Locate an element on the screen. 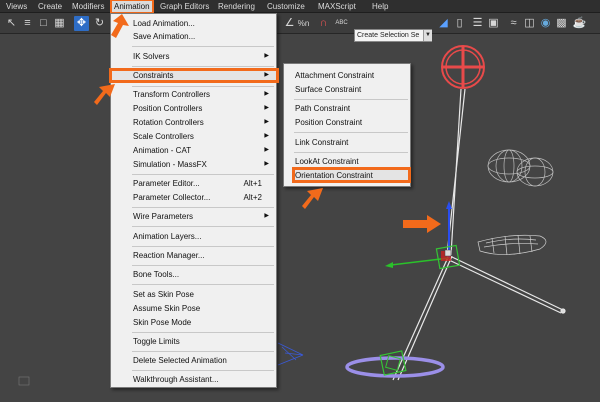  select-by-name-icon: ≡ is located at coordinates (27, 23).